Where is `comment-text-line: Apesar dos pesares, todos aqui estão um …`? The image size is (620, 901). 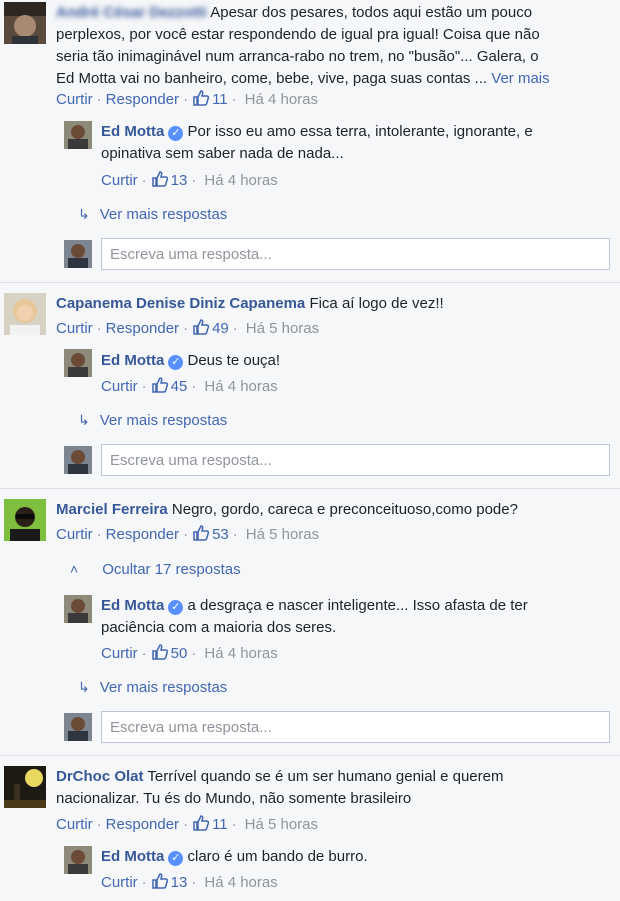
comment-text-line: Apesar dos pesares, todos aqui estão um … is located at coordinates (371, 12).